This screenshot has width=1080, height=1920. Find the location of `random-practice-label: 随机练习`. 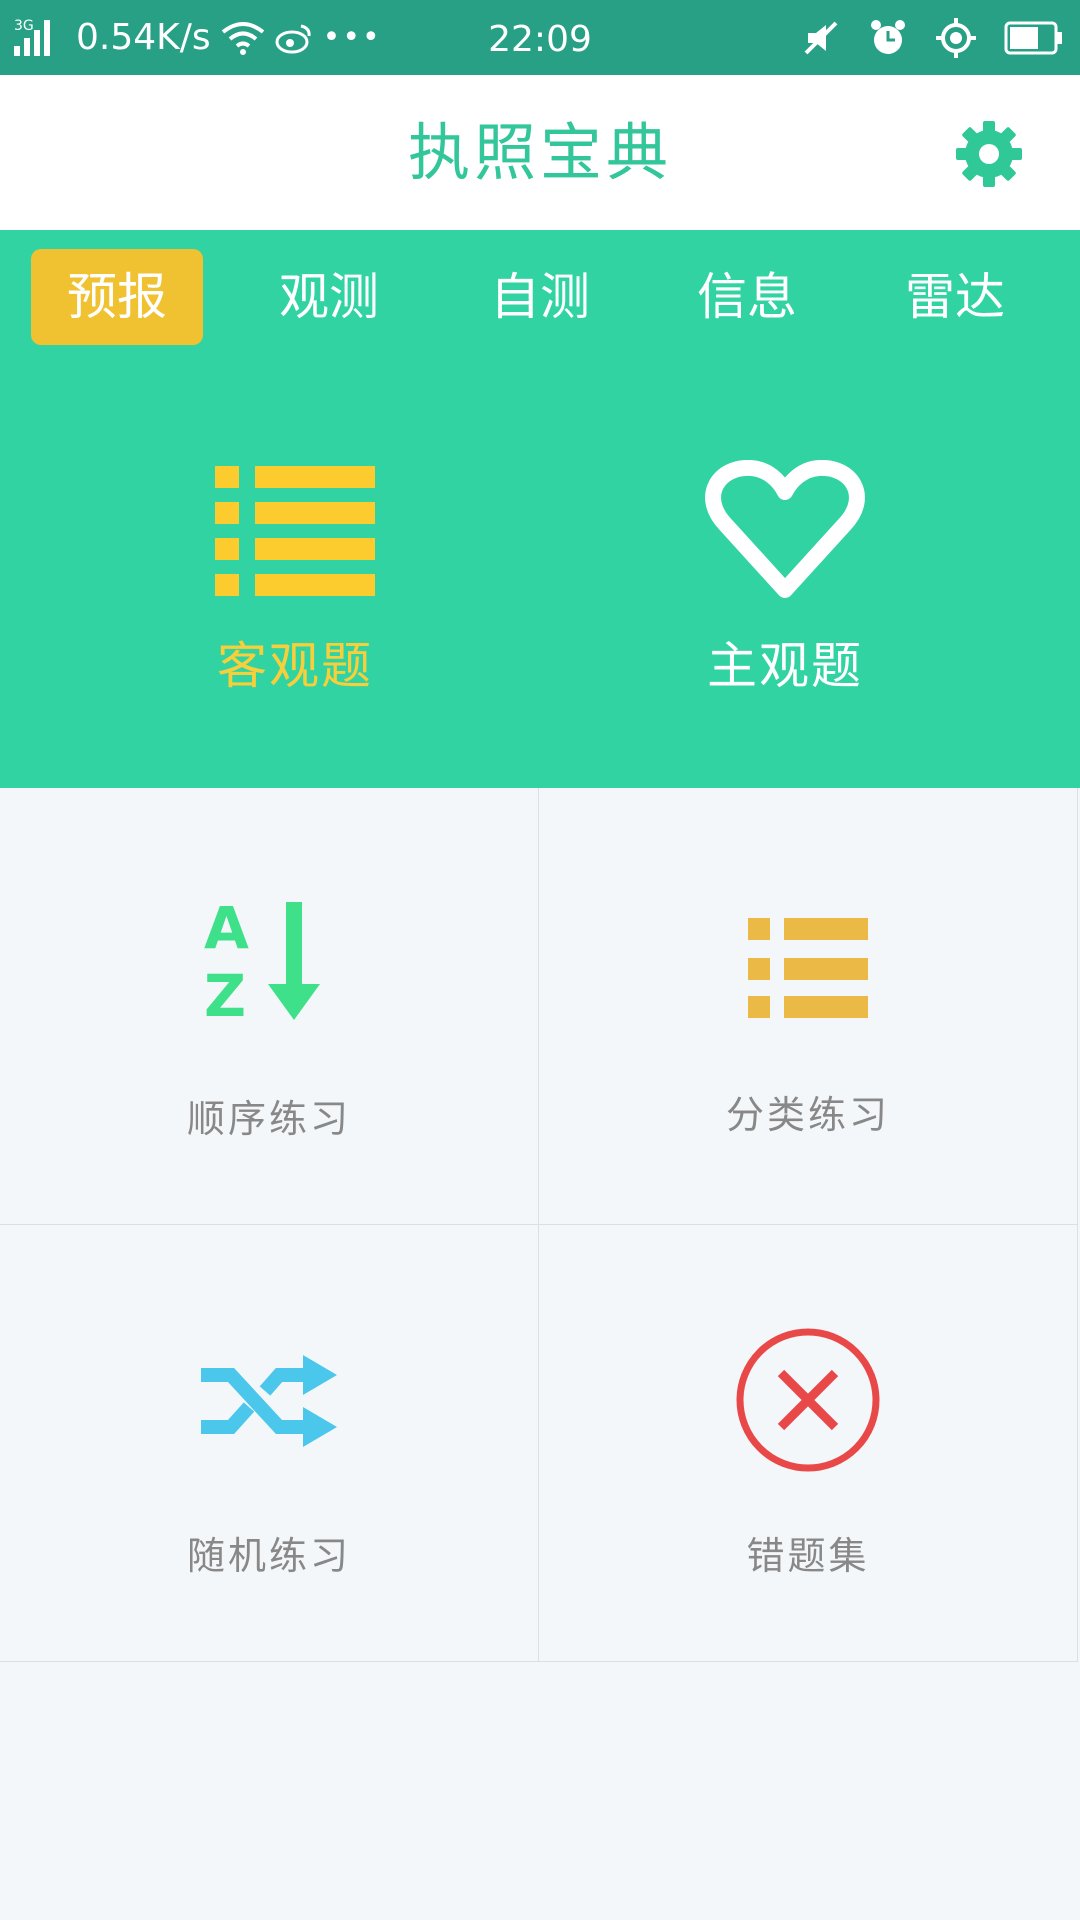

random-practice-label: 随机练习 is located at coordinates (268, 1556).